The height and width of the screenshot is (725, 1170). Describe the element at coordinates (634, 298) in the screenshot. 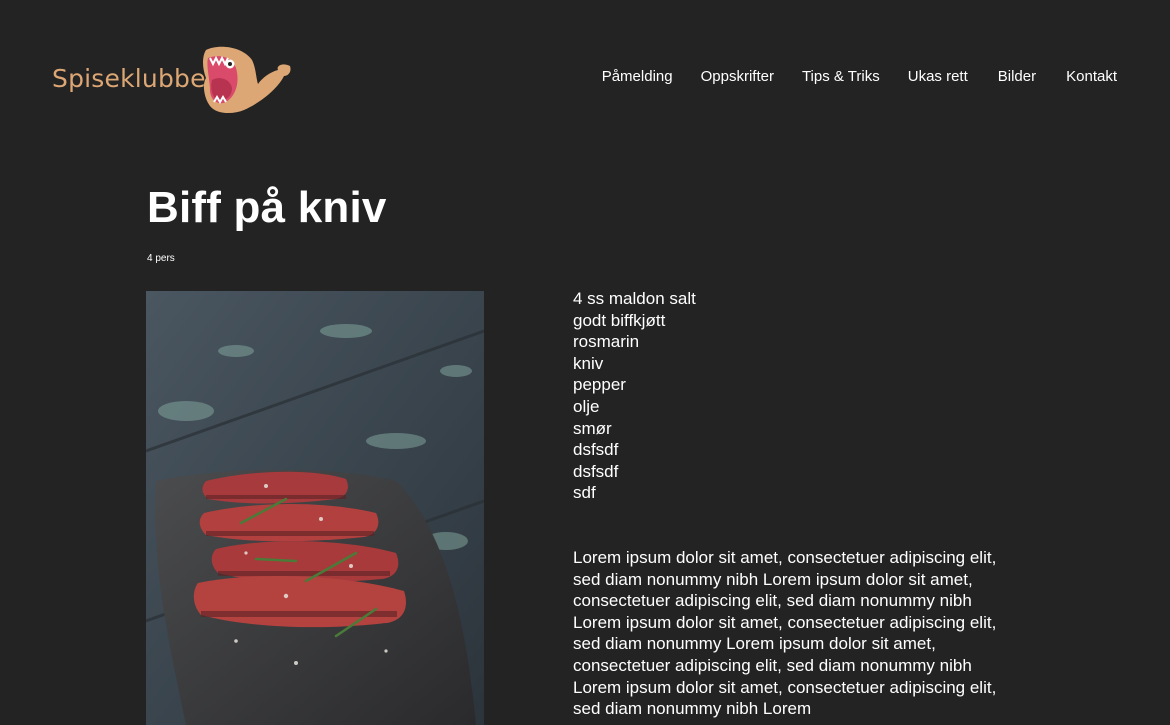

I see `ingredient-item: 4 ss maldon salt` at that location.